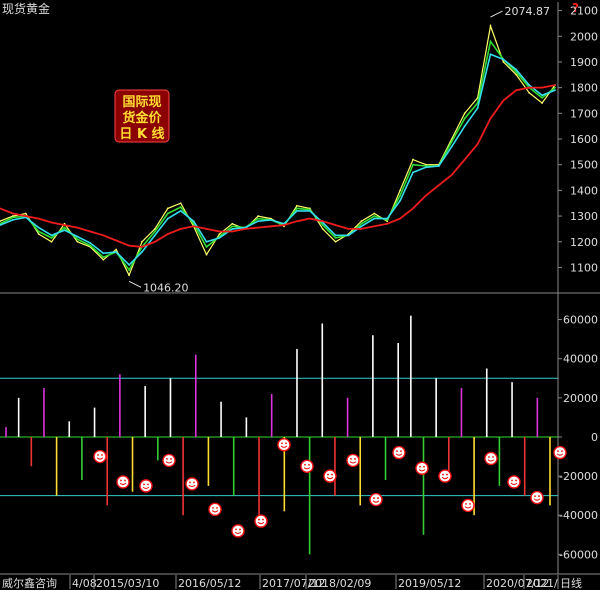 The width and height of the screenshot is (600, 590). Describe the element at coordinates (580, 320) in the screenshot. I see `histogram-tick-label: 60000` at that location.